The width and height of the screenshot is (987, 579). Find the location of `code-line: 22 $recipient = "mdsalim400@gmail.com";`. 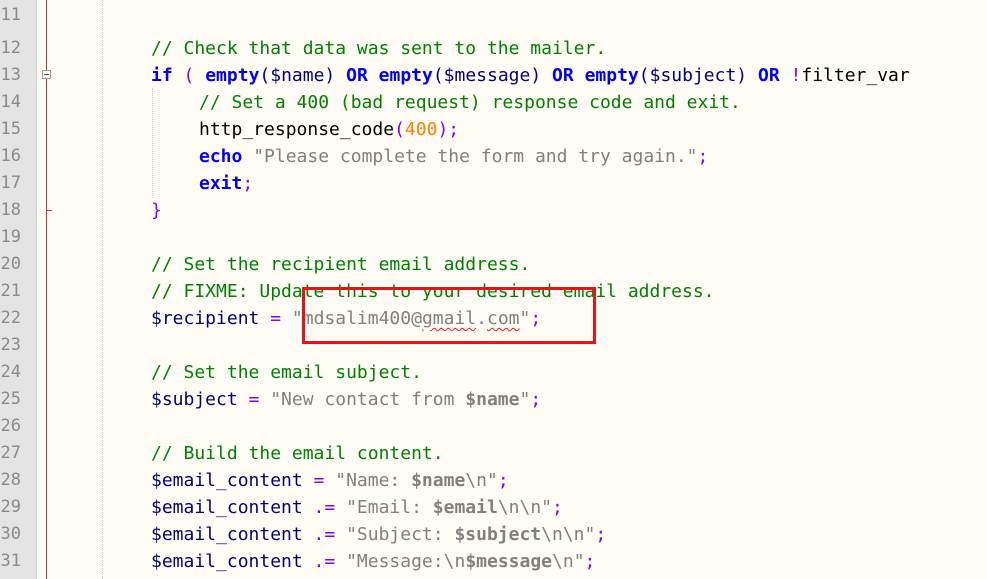

code-line: 22 $recipient = "mdsalim400@gmail.com"; is located at coordinates (493, 318).